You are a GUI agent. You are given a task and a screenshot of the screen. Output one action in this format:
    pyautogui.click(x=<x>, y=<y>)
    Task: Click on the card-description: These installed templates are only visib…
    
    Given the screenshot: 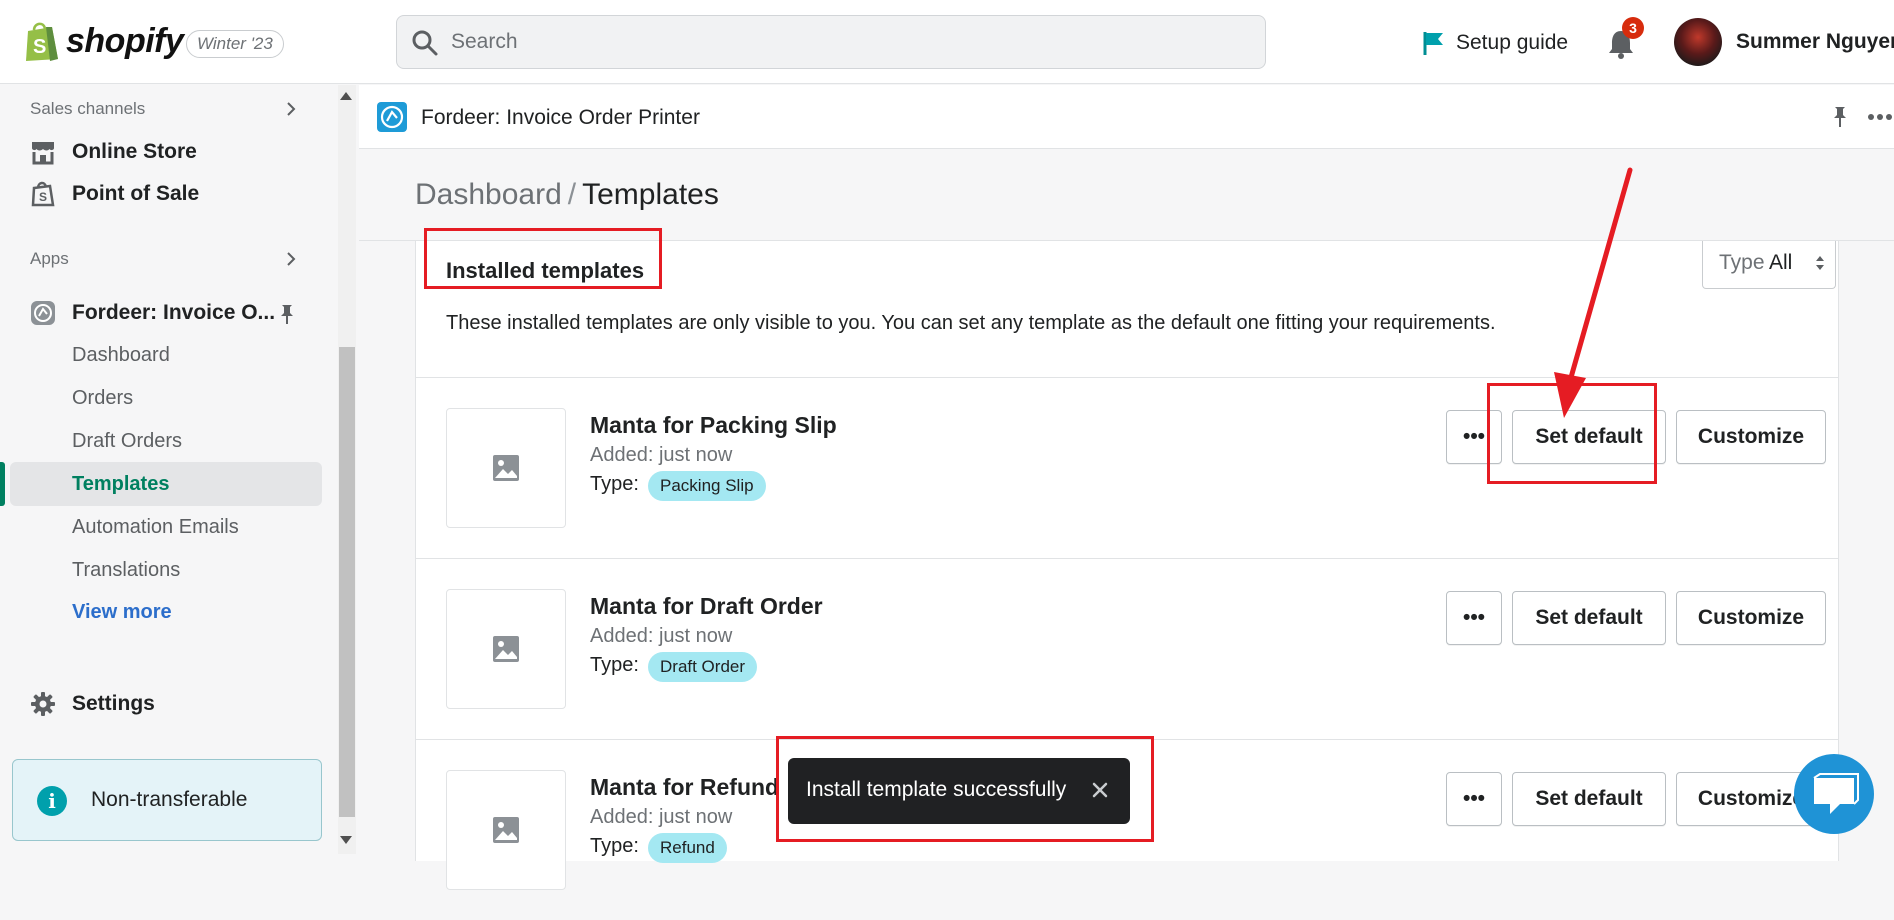 What is the action you would take?
    pyautogui.click(x=971, y=323)
    